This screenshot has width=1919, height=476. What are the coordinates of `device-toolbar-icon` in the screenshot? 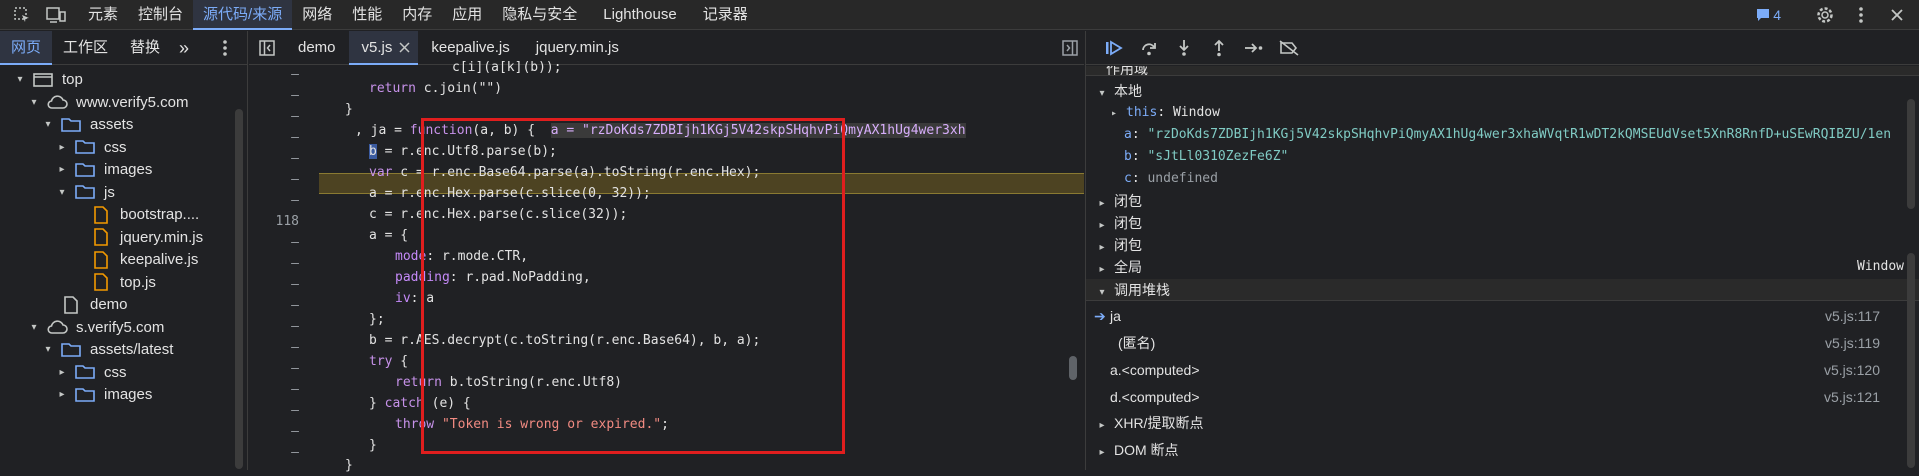 It's located at (56, 15).